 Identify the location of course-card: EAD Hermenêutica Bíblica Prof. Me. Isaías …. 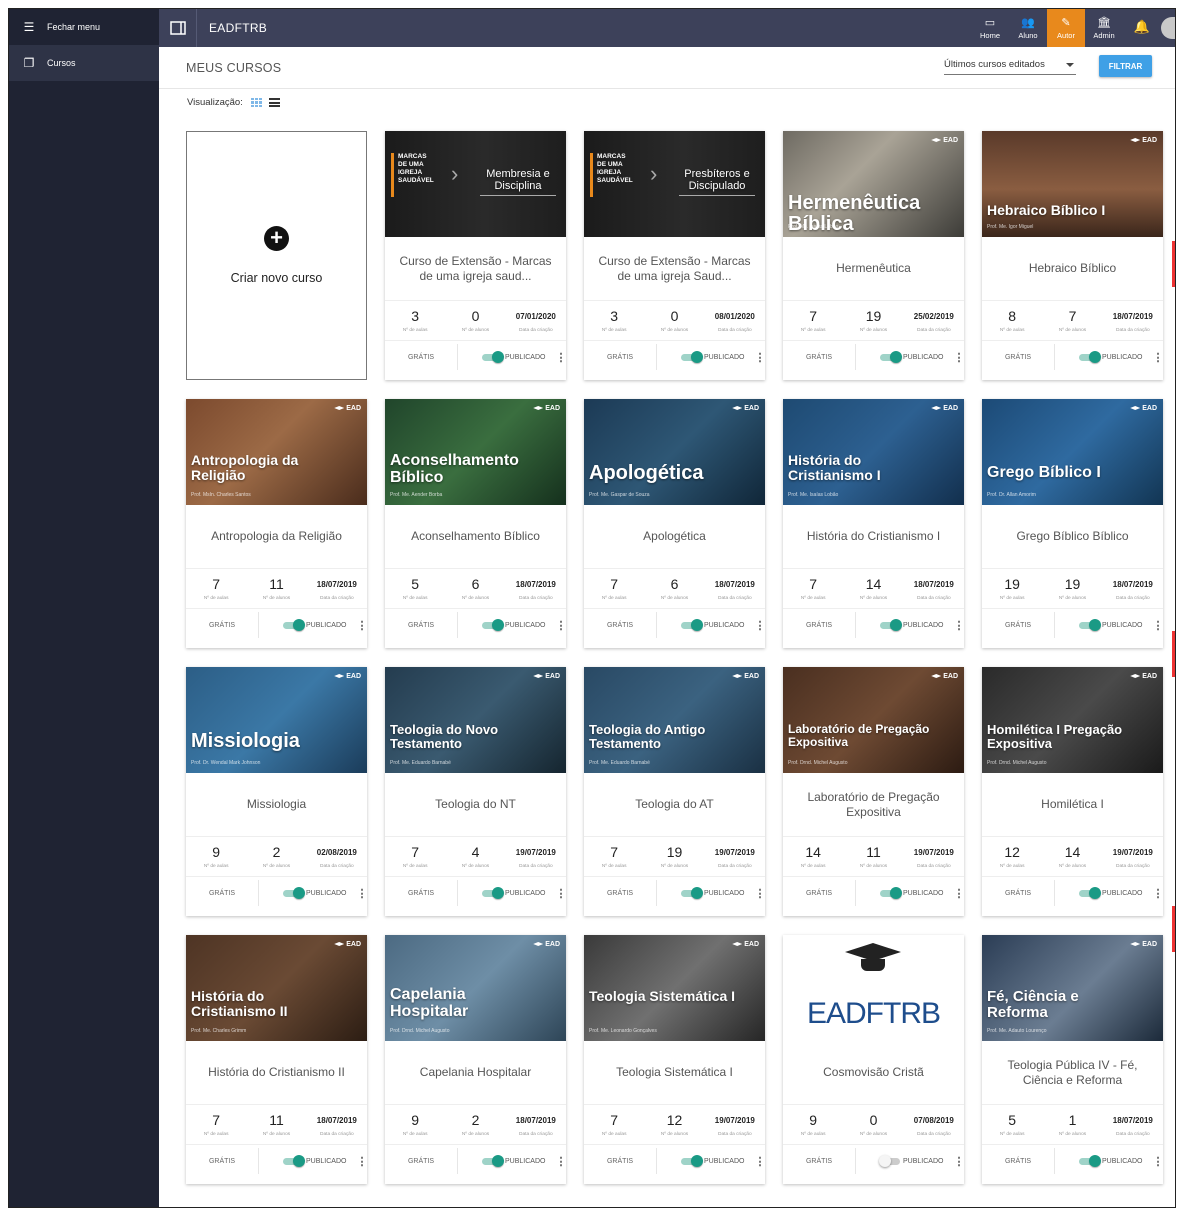
(873, 255).